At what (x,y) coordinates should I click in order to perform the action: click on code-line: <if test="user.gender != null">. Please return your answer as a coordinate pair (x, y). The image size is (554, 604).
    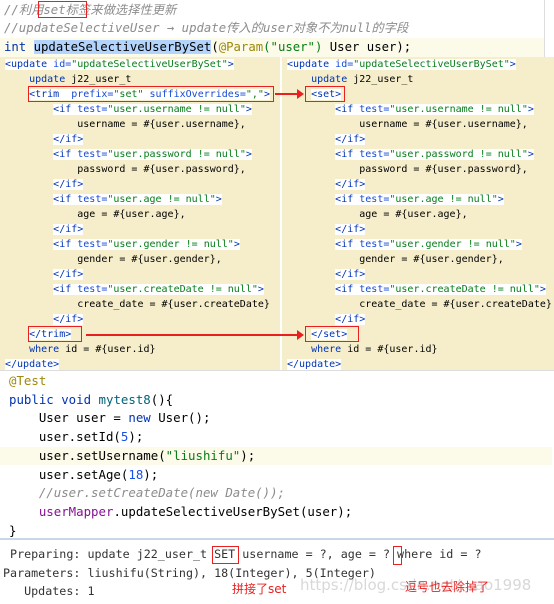
    Looking at the image, I should click on (122, 244).